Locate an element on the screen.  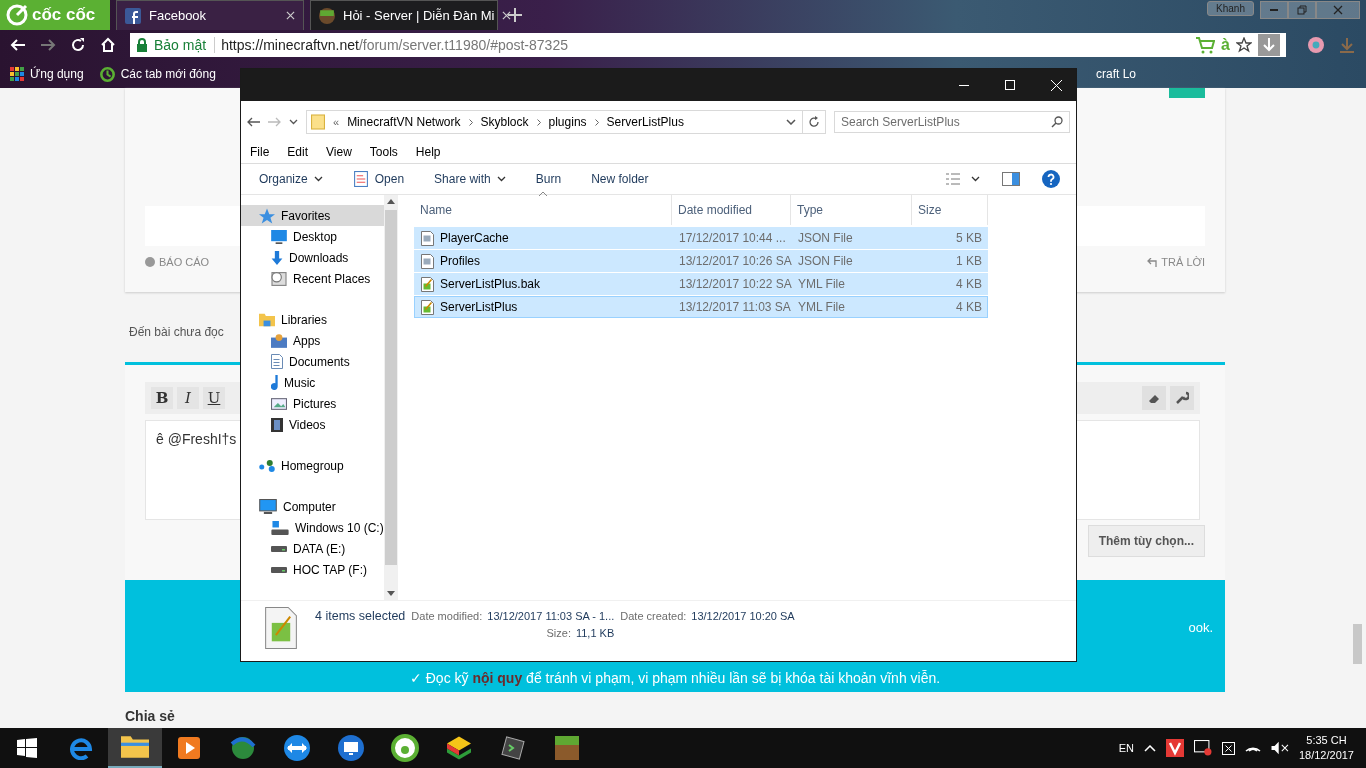
nav-item: Windows 10 (C:) is located at coordinates (312, 527).